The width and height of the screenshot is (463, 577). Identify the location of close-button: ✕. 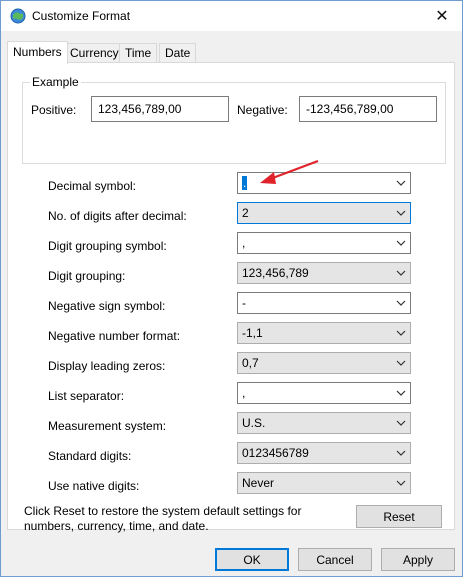
(442, 16).